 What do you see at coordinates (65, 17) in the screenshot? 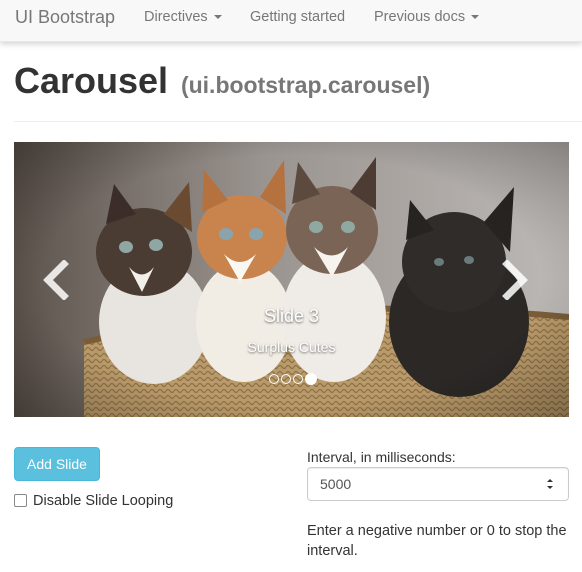
I see `navbar-brand: UI Bootstrap` at bounding box center [65, 17].